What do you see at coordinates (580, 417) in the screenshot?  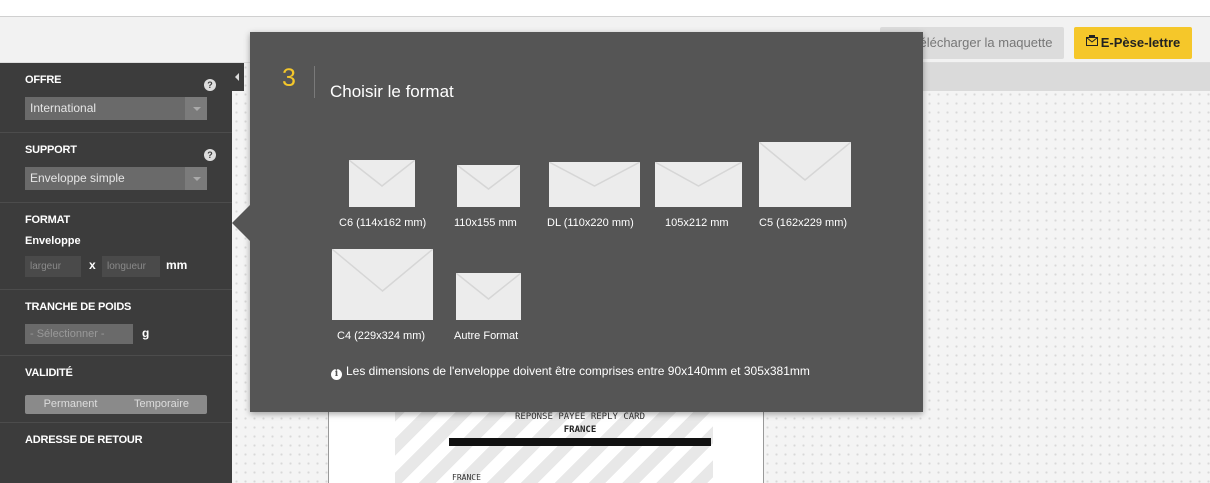 I see `preview-line-1: REPONSE PAYEE REPLY CARD` at bounding box center [580, 417].